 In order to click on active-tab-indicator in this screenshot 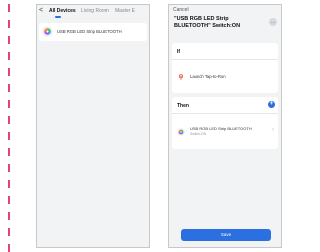, I will do `click(58, 17)`.